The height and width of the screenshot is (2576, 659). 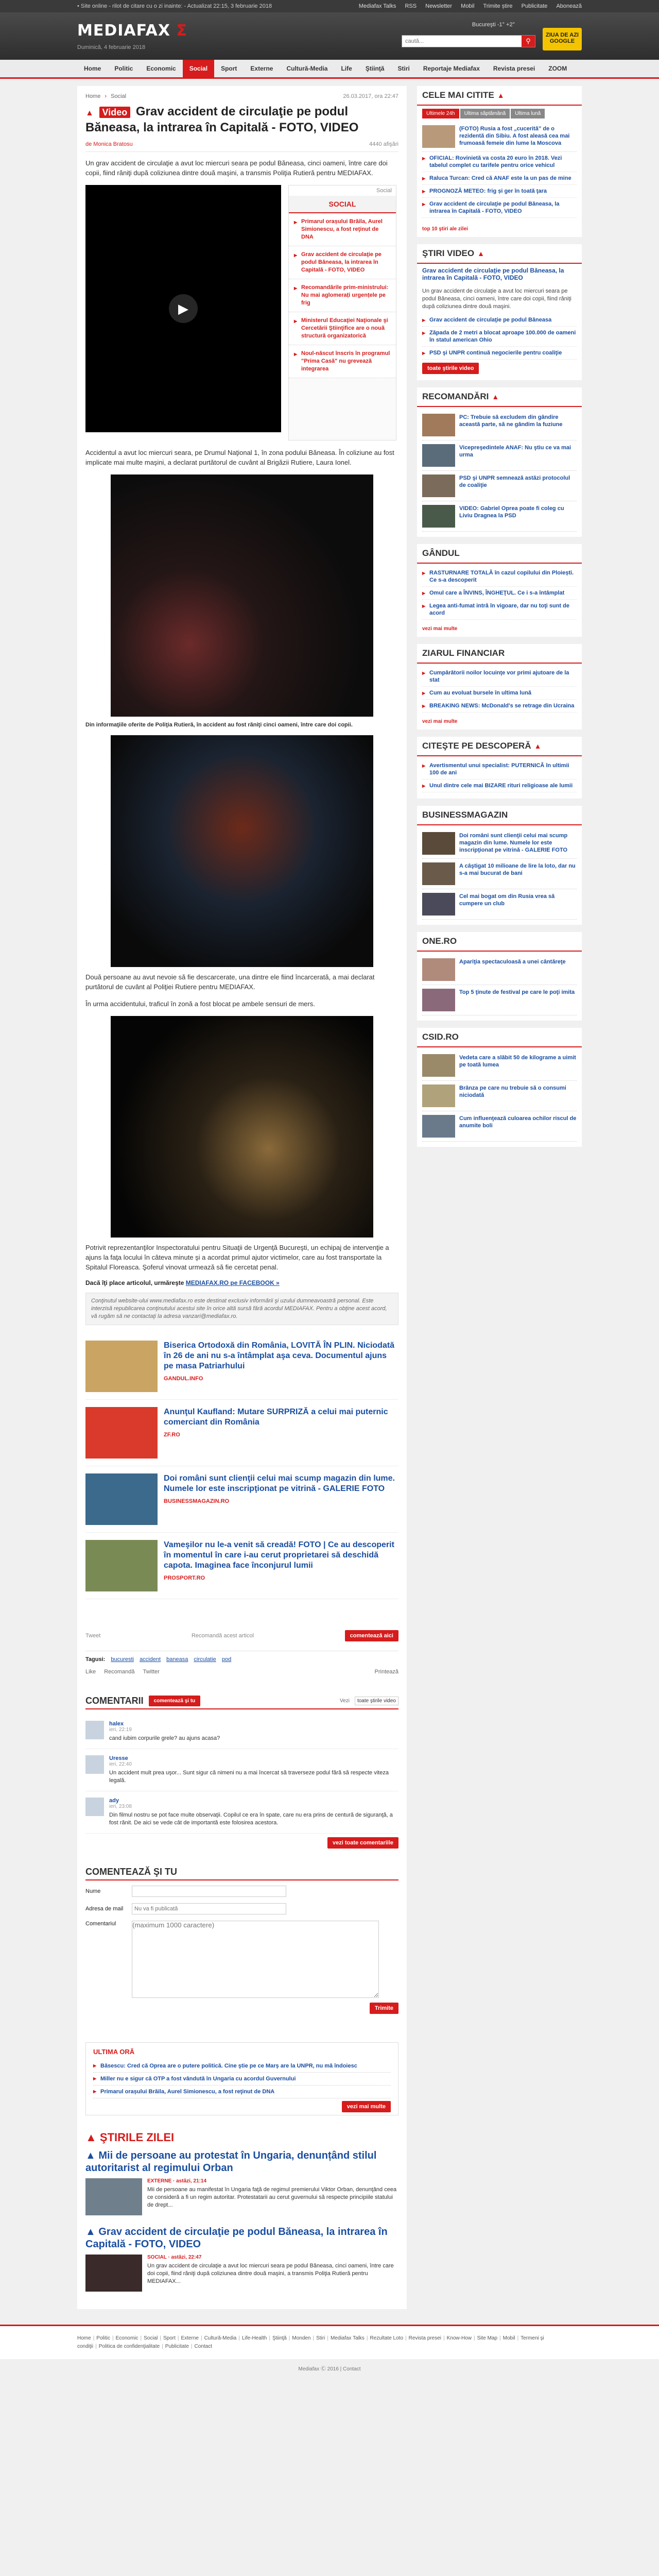 I want to click on tab-week: Ultima săptămână, so click(x=485, y=113).